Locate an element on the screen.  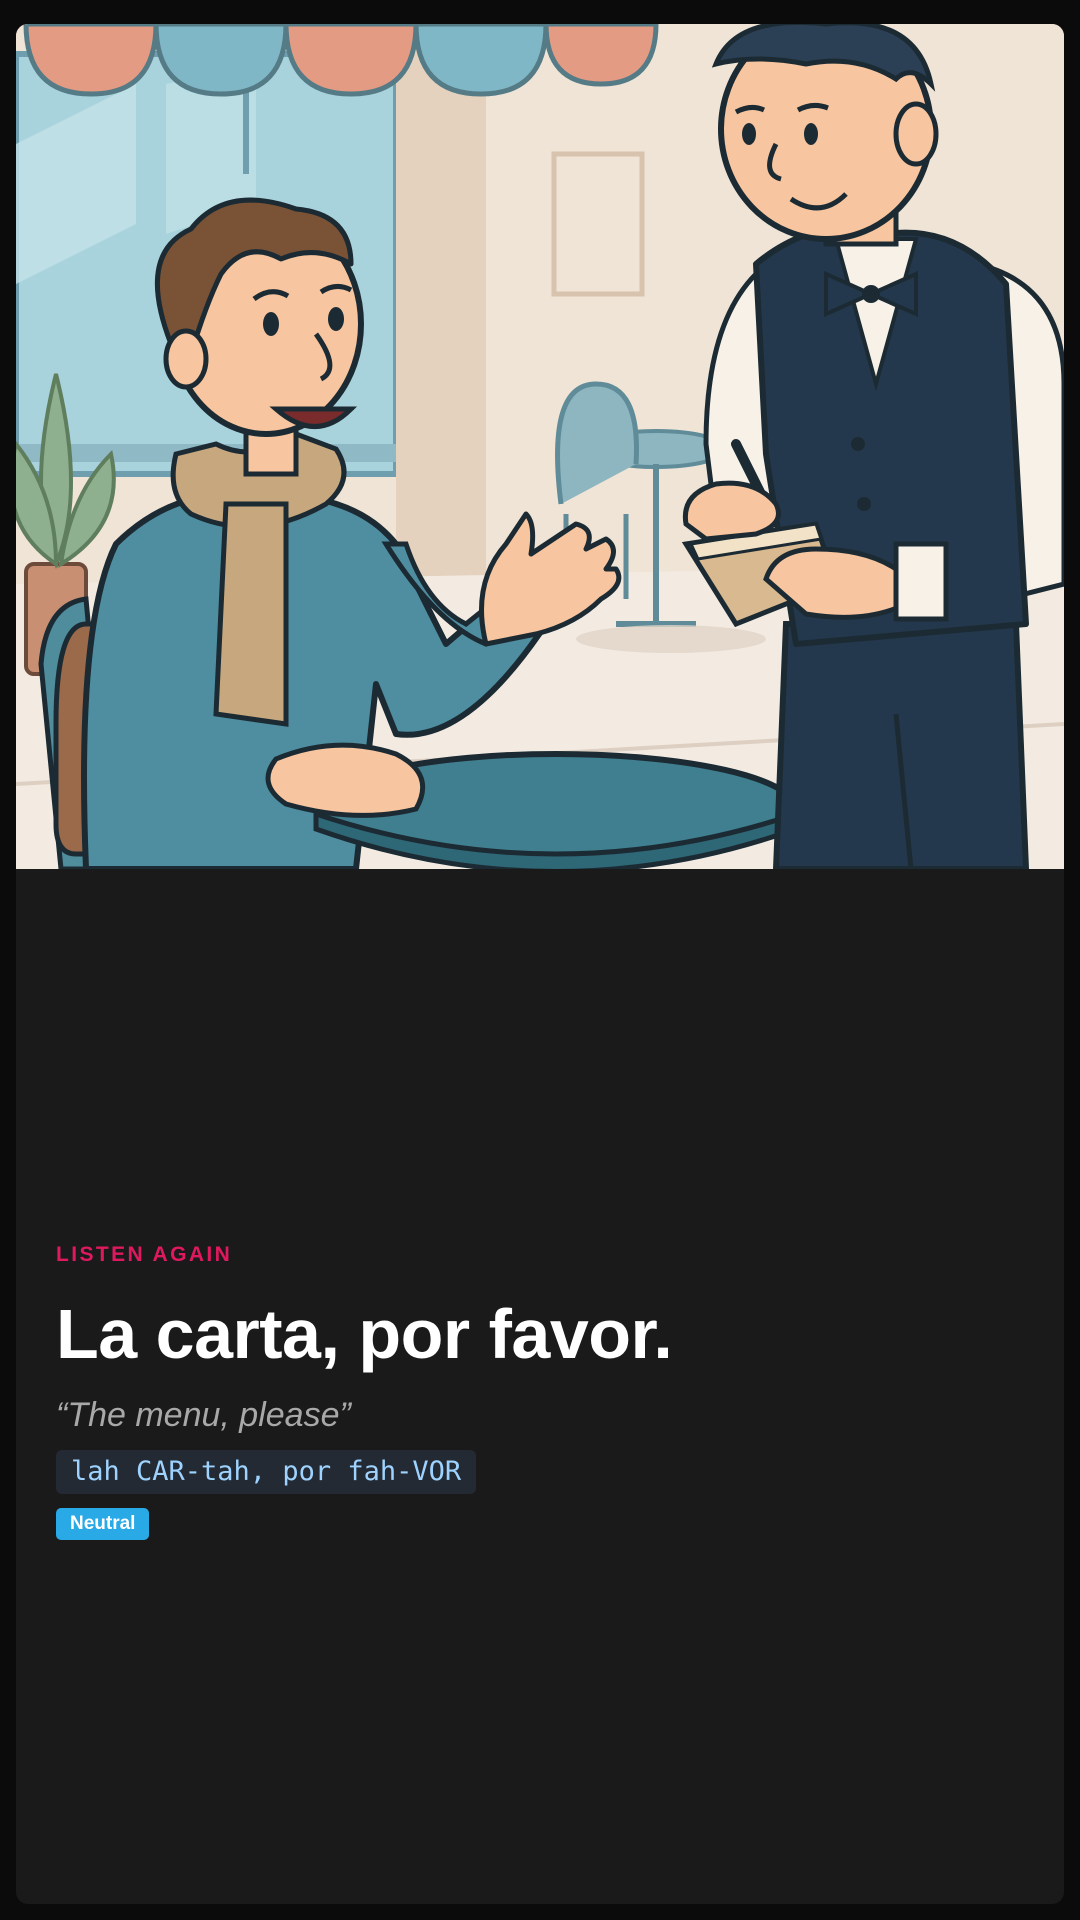
tone-badge: Neutral is located at coordinates (103, 1524).